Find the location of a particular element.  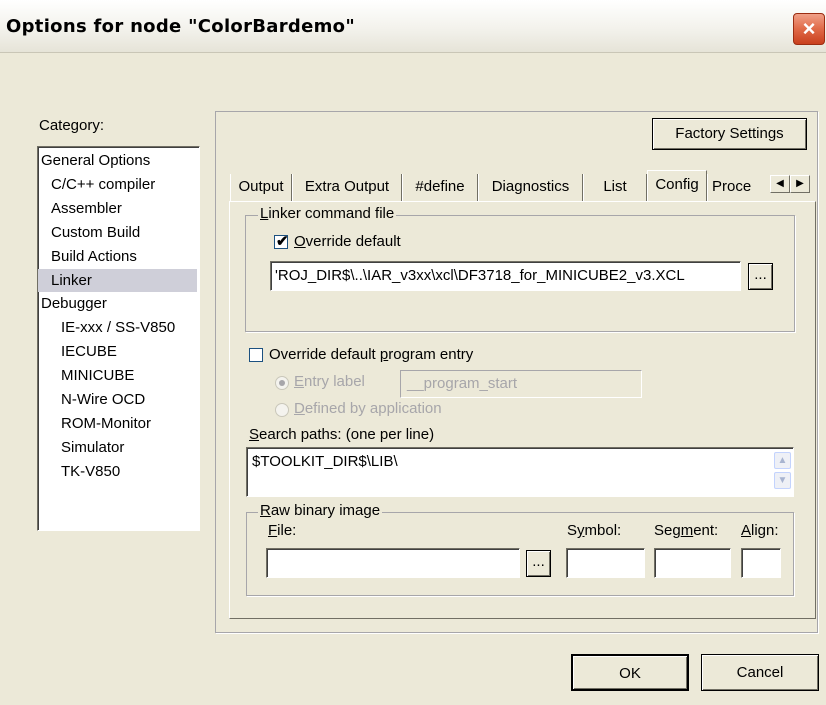

override-default-checkbox: ✔ is located at coordinates (281, 241).